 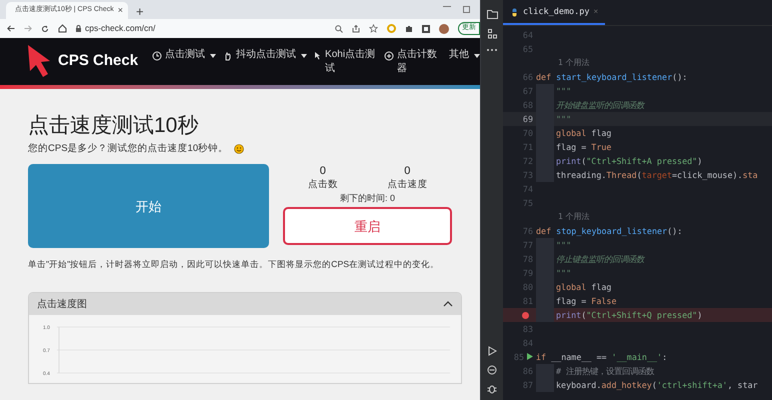 I want to click on nav-label: 其他, so click(x=459, y=55).